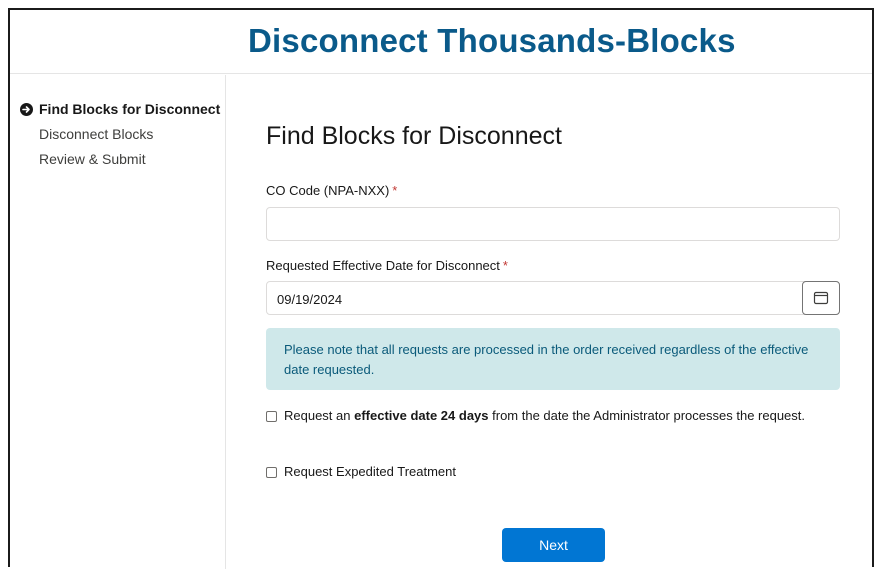 The image size is (874, 569). I want to click on section-title: Find Blocks for Disconnect, so click(414, 136).